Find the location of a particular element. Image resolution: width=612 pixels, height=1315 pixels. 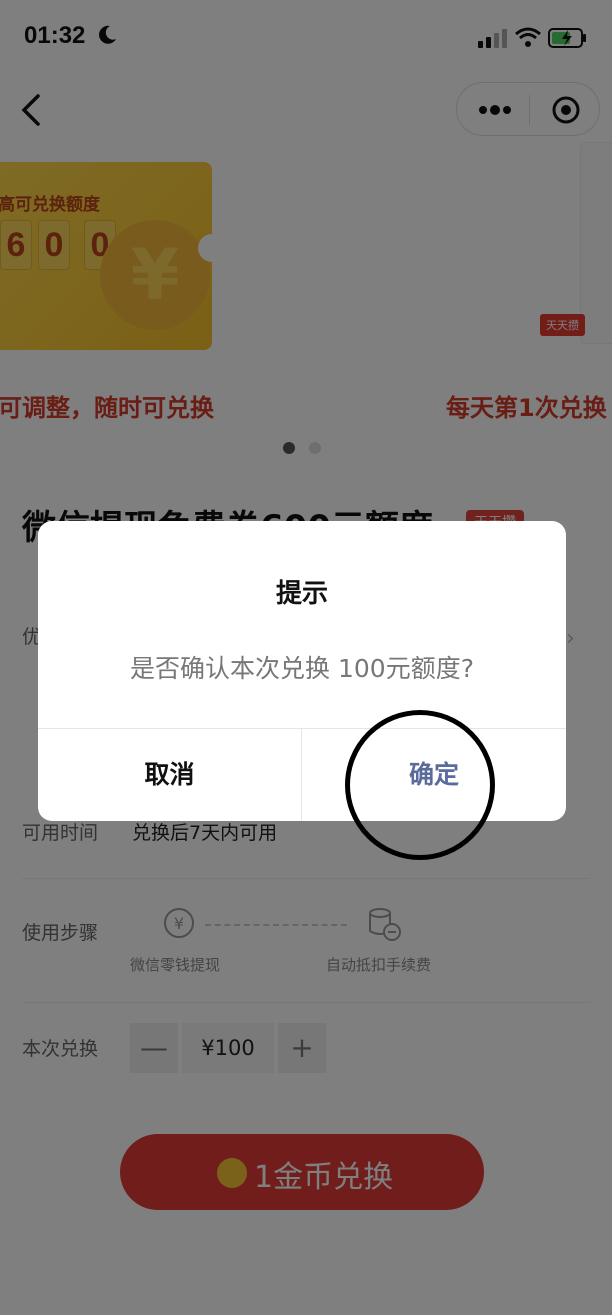

dialog-title: 提示 is located at coordinates (301, 594).